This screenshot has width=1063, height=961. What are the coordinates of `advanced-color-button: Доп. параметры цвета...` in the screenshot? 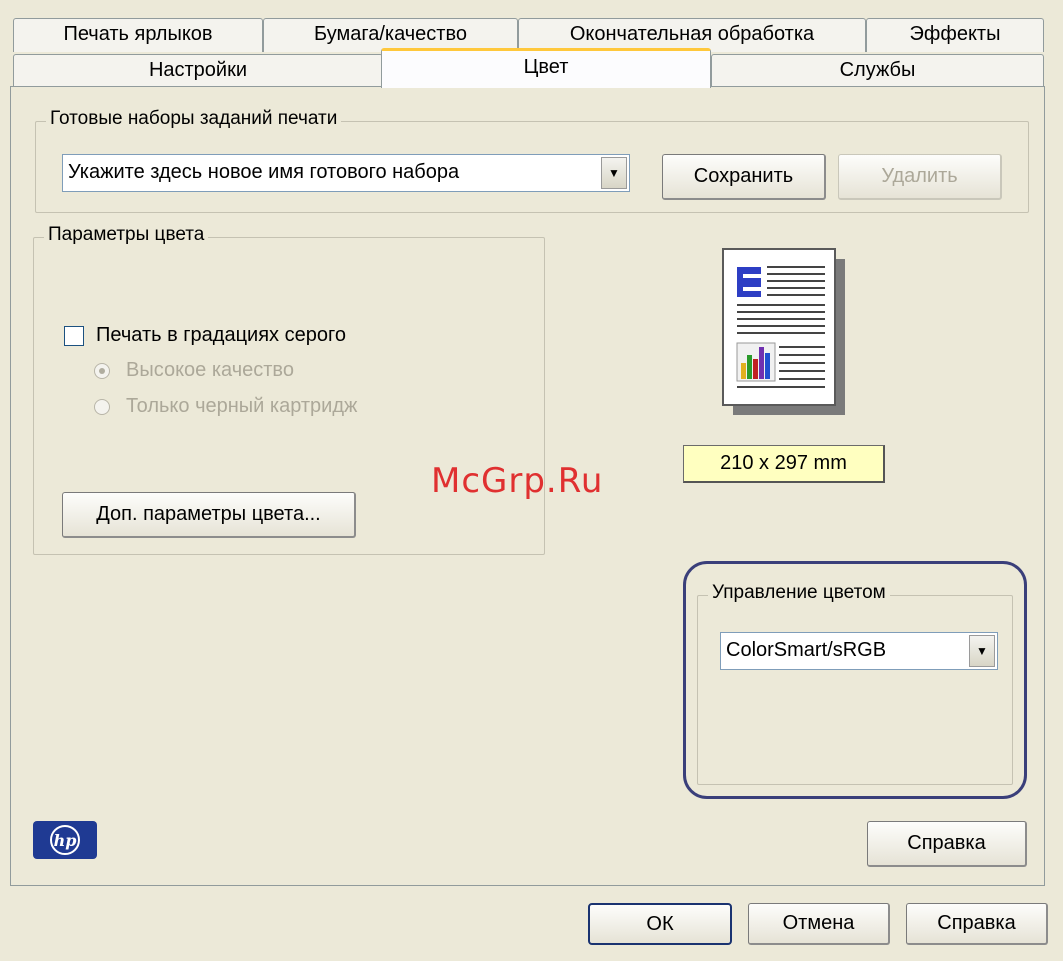 It's located at (209, 515).